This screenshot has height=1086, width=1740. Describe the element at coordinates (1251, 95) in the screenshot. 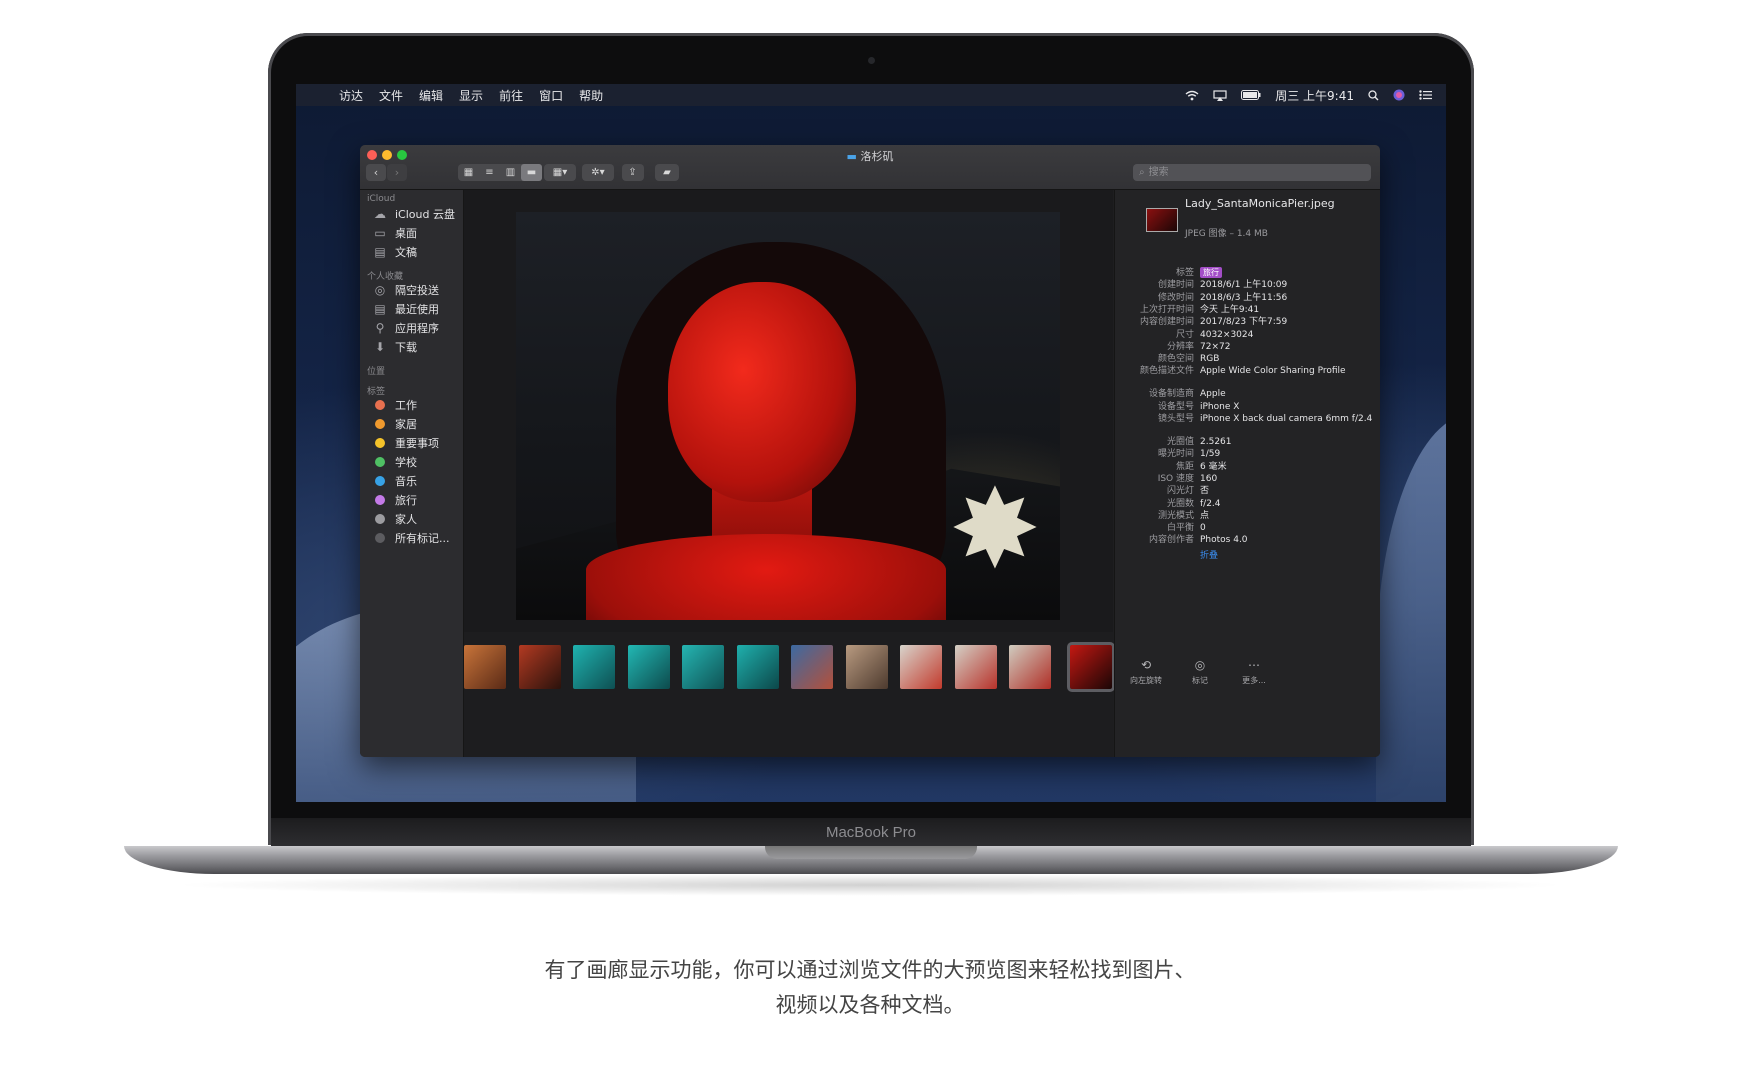

I see `battery-icon` at that location.